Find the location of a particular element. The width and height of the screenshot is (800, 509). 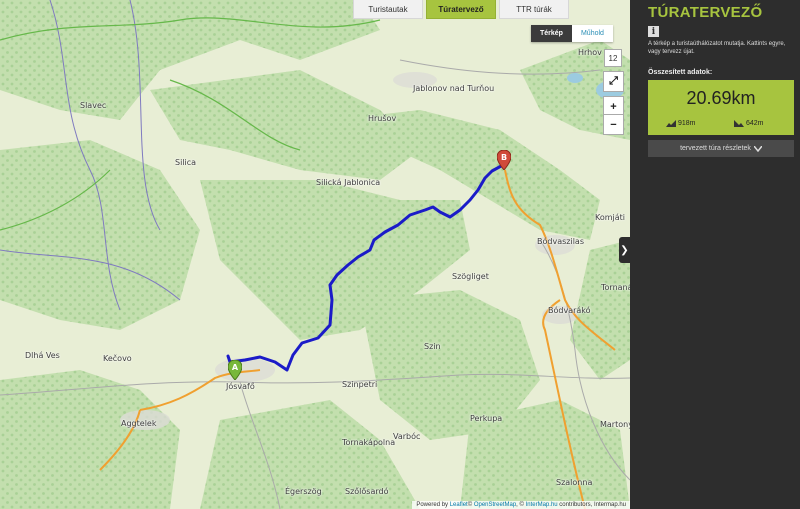

place-label: Tornakápolna is located at coordinates (369, 442).